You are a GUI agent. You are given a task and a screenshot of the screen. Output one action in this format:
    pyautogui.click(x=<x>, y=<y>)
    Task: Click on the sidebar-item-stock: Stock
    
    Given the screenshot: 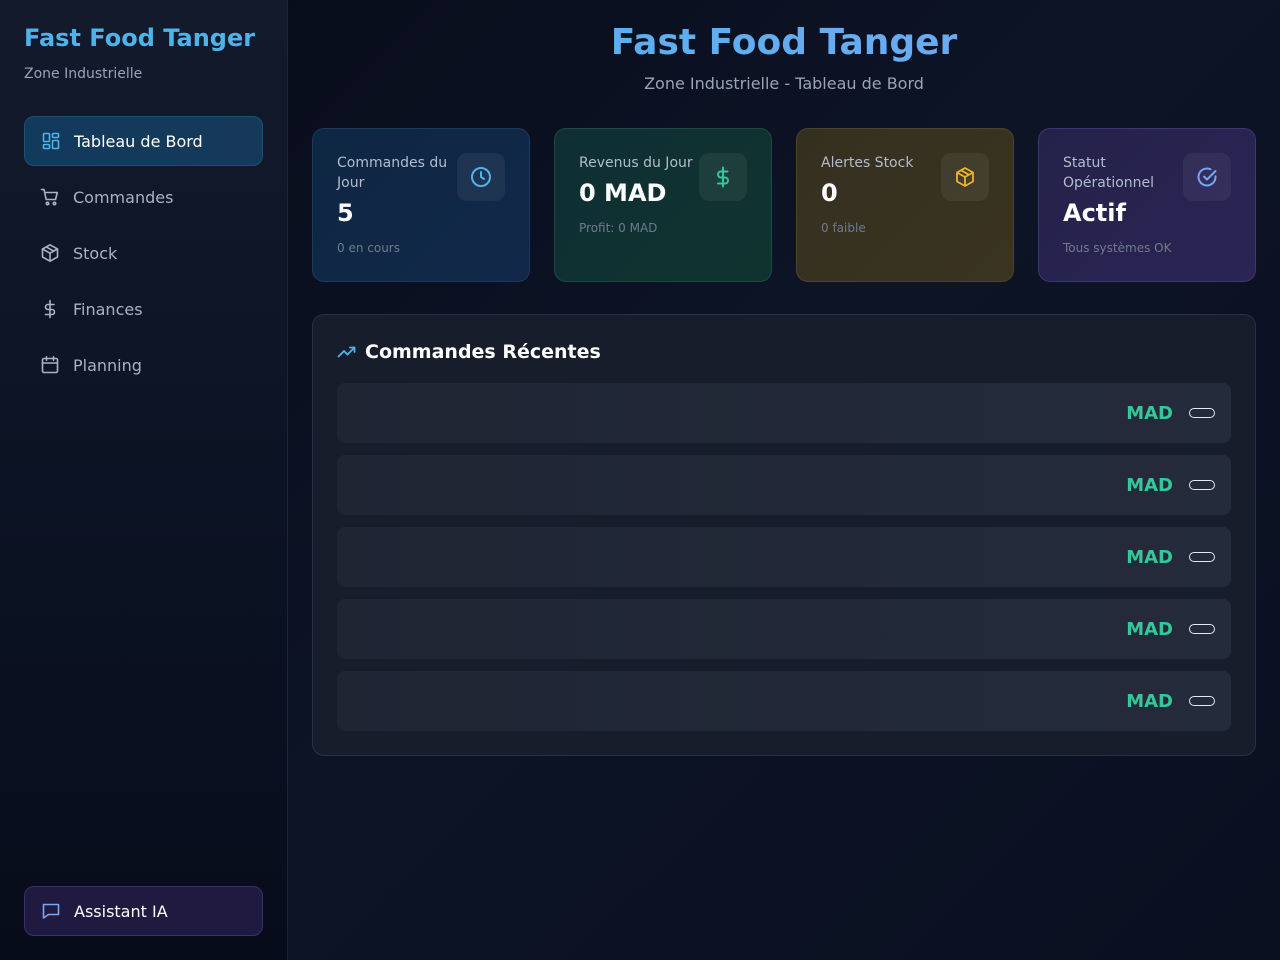 What is the action you would take?
    pyautogui.click(x=143, y=253)
    